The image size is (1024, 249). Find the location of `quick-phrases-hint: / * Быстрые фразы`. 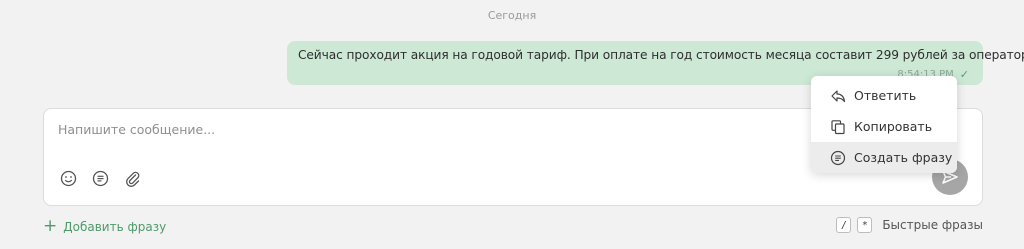

quick-phrases-hint: / * Быстрые фразы is located at coordinates (909, 225).